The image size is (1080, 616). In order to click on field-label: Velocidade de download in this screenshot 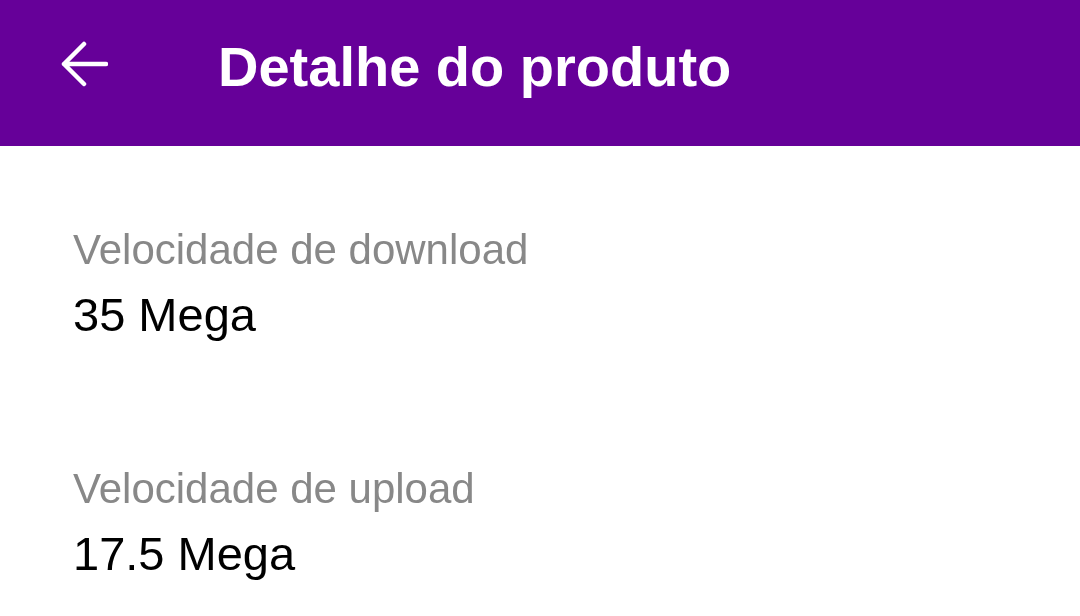, I will do `click(301, 250)`.